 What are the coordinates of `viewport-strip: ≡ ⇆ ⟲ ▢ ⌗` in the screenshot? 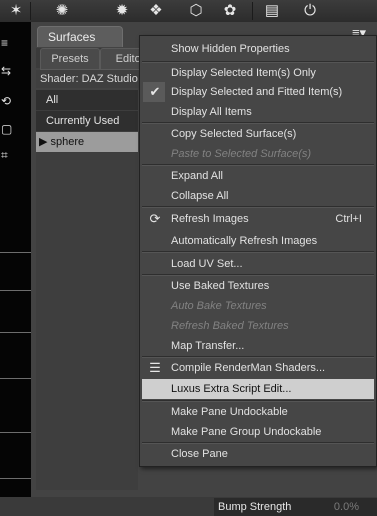 It's located at (16, 259).